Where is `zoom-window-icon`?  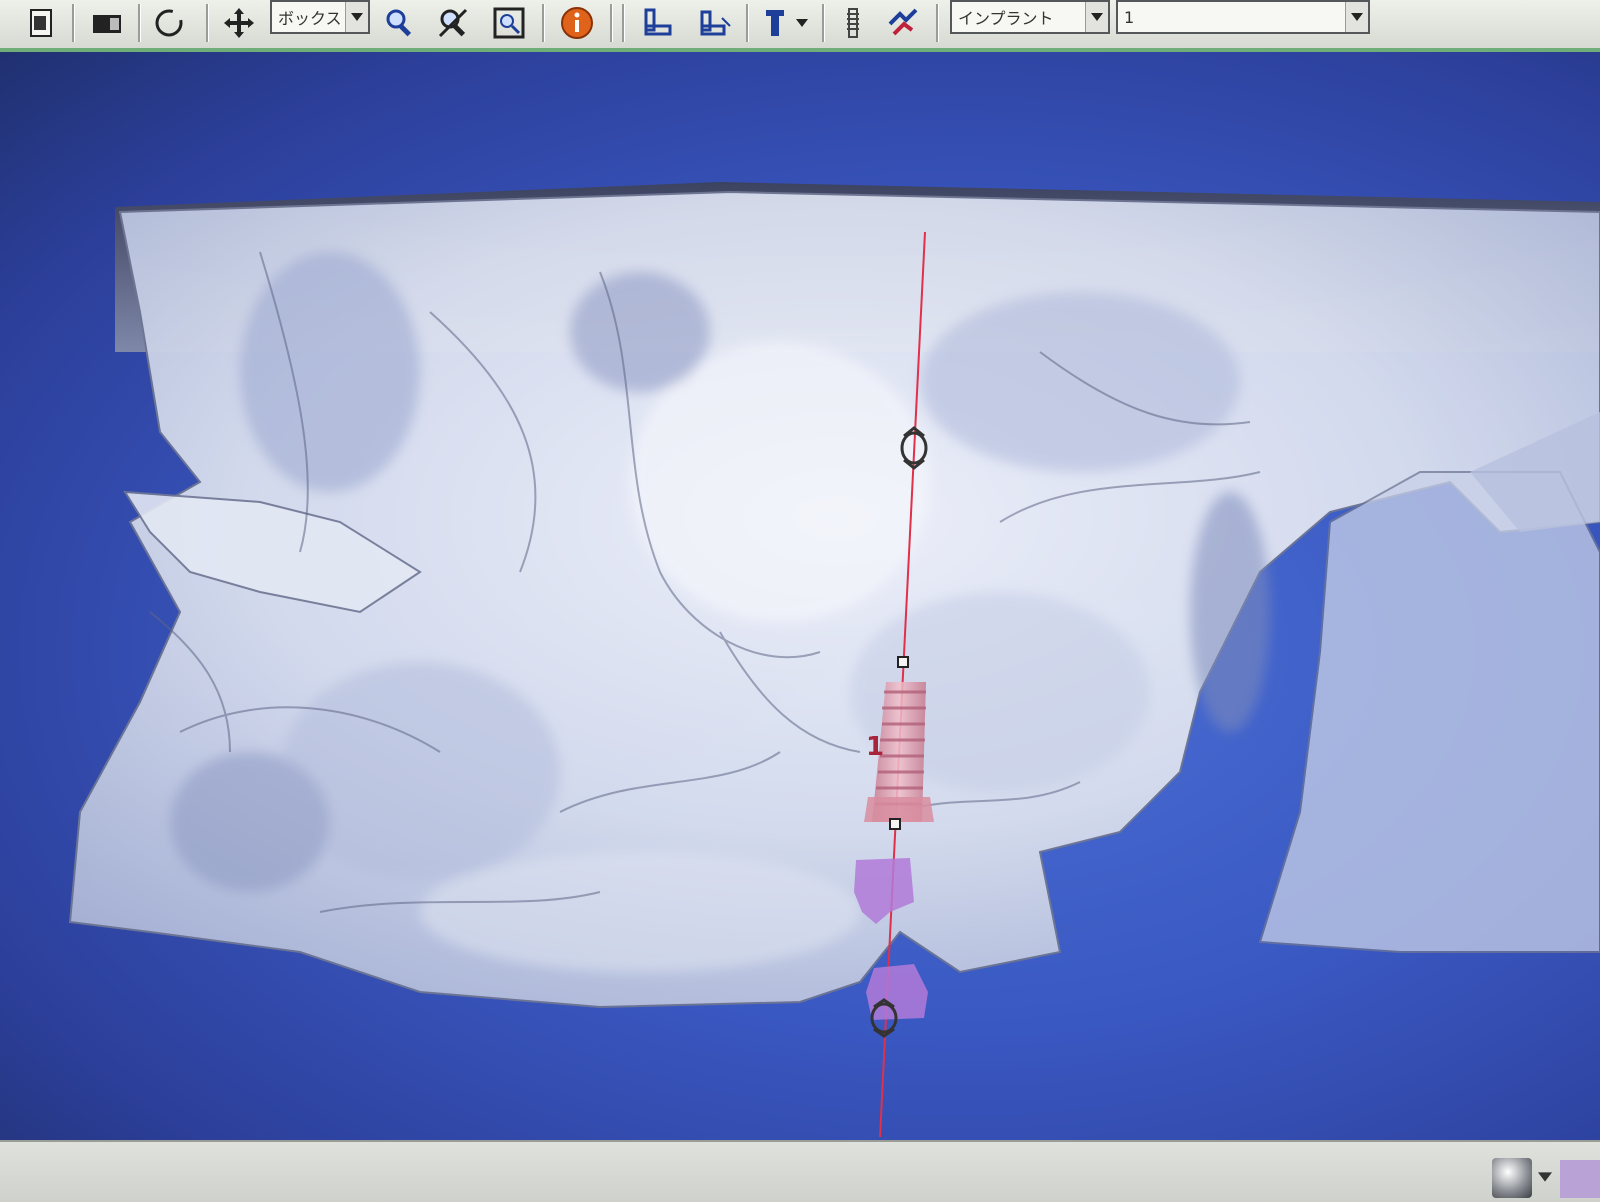 zoom-window-icon is located at coordinates (509, 23).